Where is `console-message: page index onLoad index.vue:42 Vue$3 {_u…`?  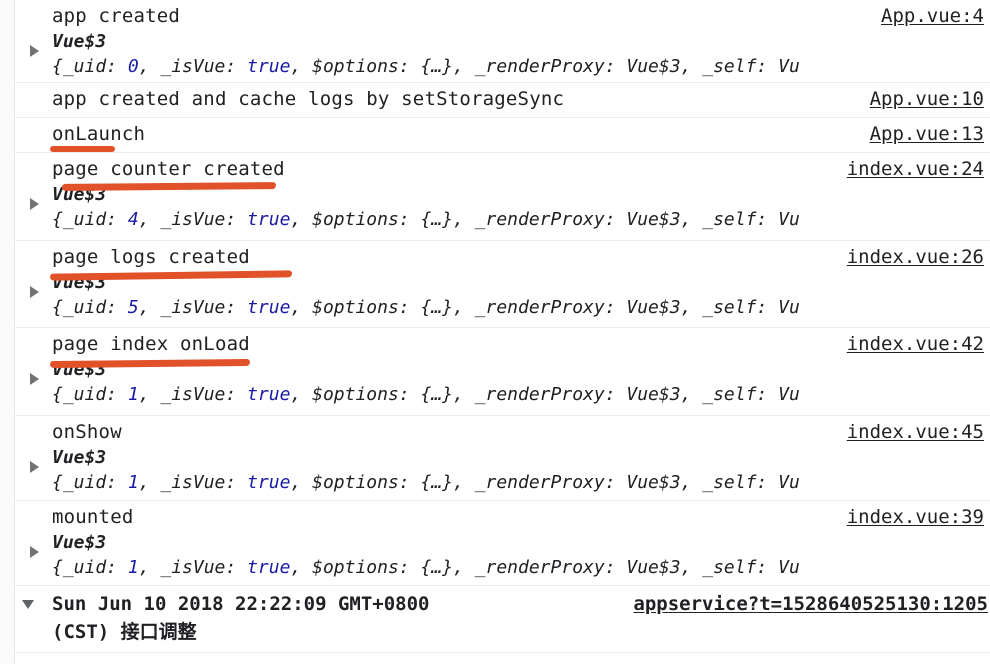
console-message: page index onLoad index.vue:42 Vue$3 {_u… is located at coordinates (495, 372).